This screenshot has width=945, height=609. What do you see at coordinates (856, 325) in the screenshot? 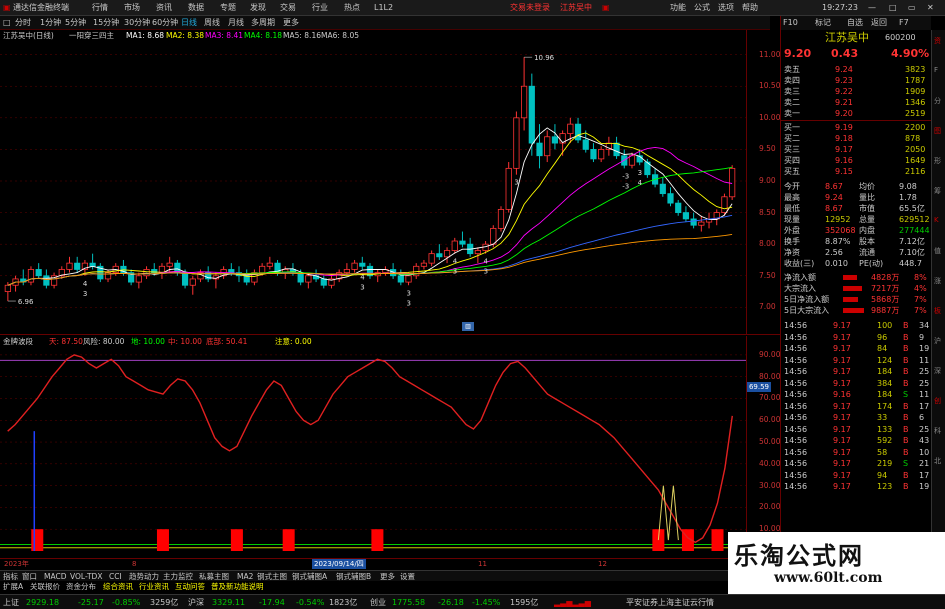
I see `tick-row: 14:56 9.17 100 B 34` at bounding box center [856, 325].